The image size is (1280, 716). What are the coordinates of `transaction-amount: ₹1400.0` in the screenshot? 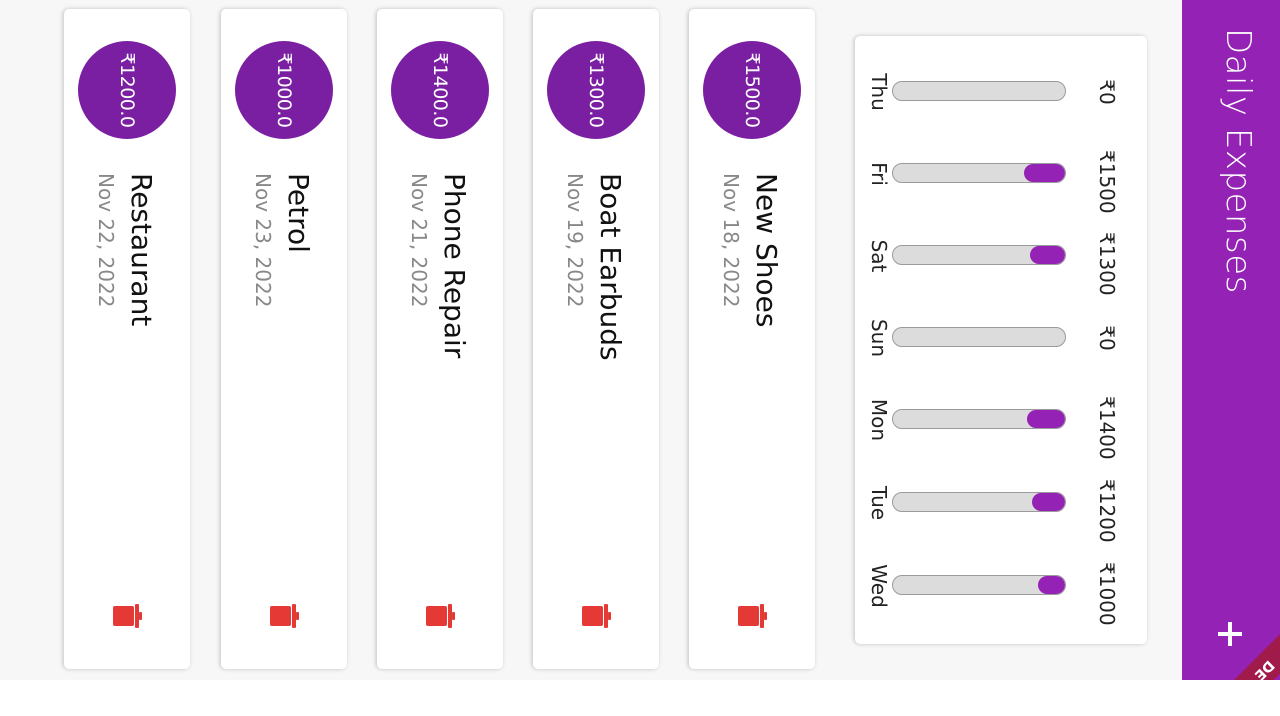 It's located at (440, 90).